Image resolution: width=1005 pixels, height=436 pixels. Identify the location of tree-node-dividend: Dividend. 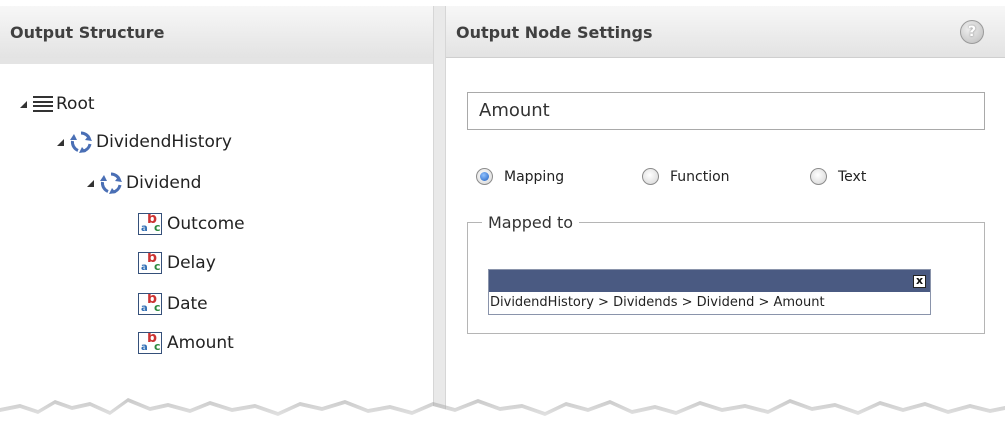
(144, 183).